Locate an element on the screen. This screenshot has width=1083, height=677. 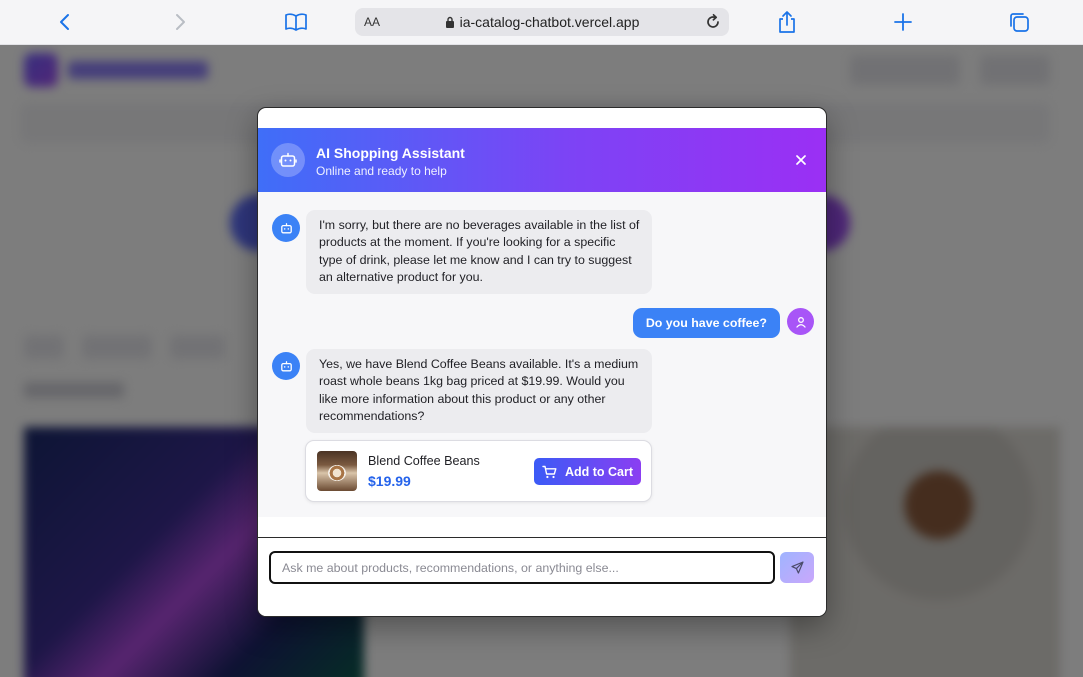
tabs-icon is located at coordinates (1019, 22).